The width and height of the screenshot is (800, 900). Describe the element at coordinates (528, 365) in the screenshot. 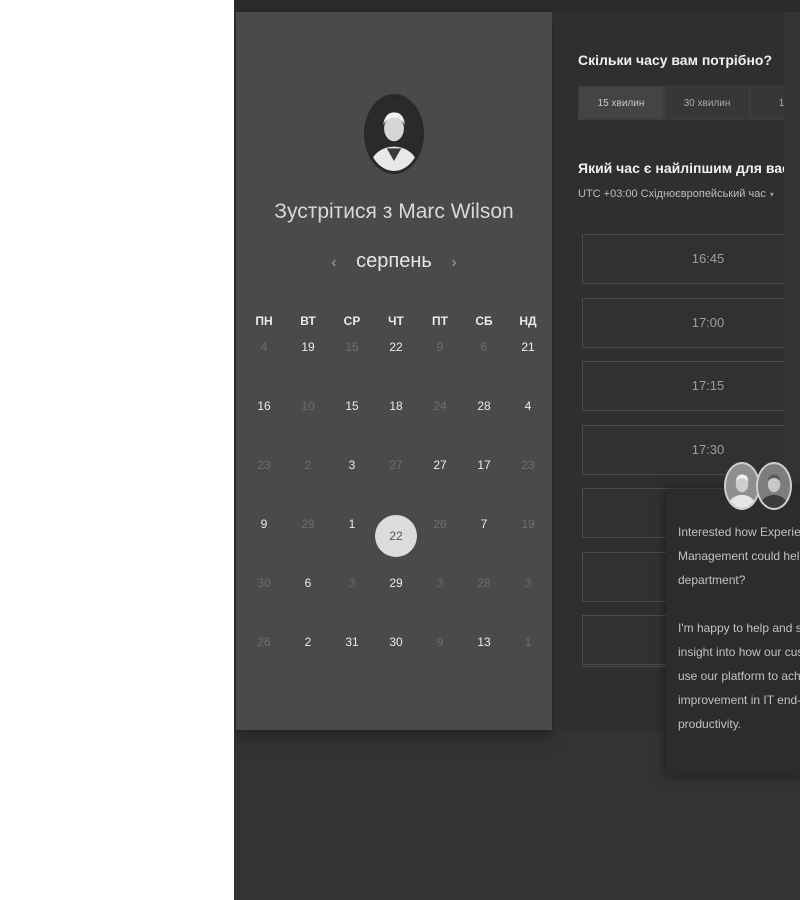

I see `day-cell: 21` at that location.